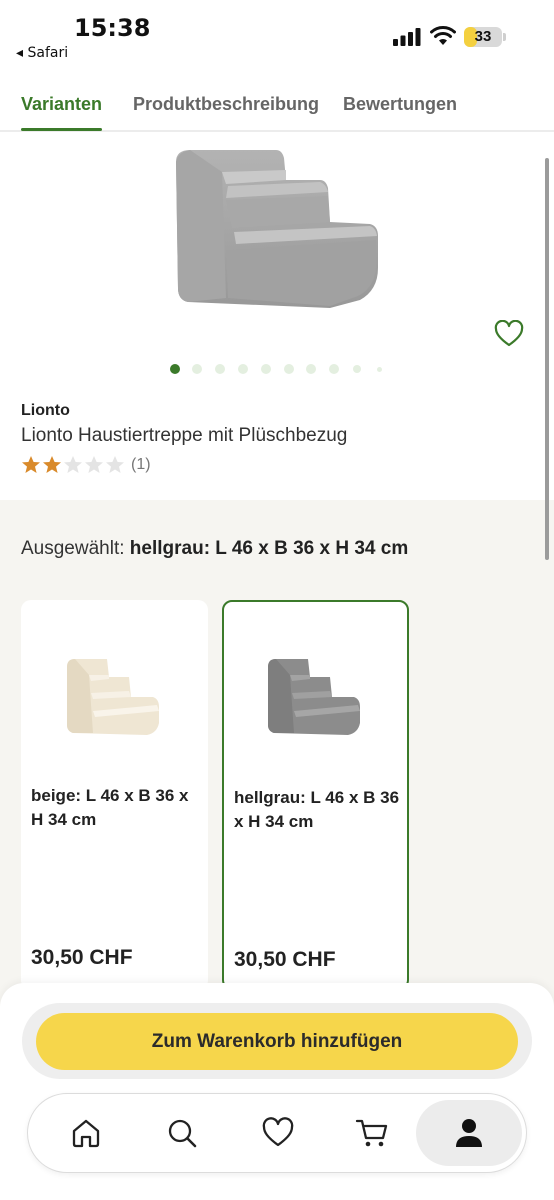 This screenshot has height=1200, width=554. Describe the element at coordinates (443, 35) in the screenshot. I see `wifi-icon` at that location.